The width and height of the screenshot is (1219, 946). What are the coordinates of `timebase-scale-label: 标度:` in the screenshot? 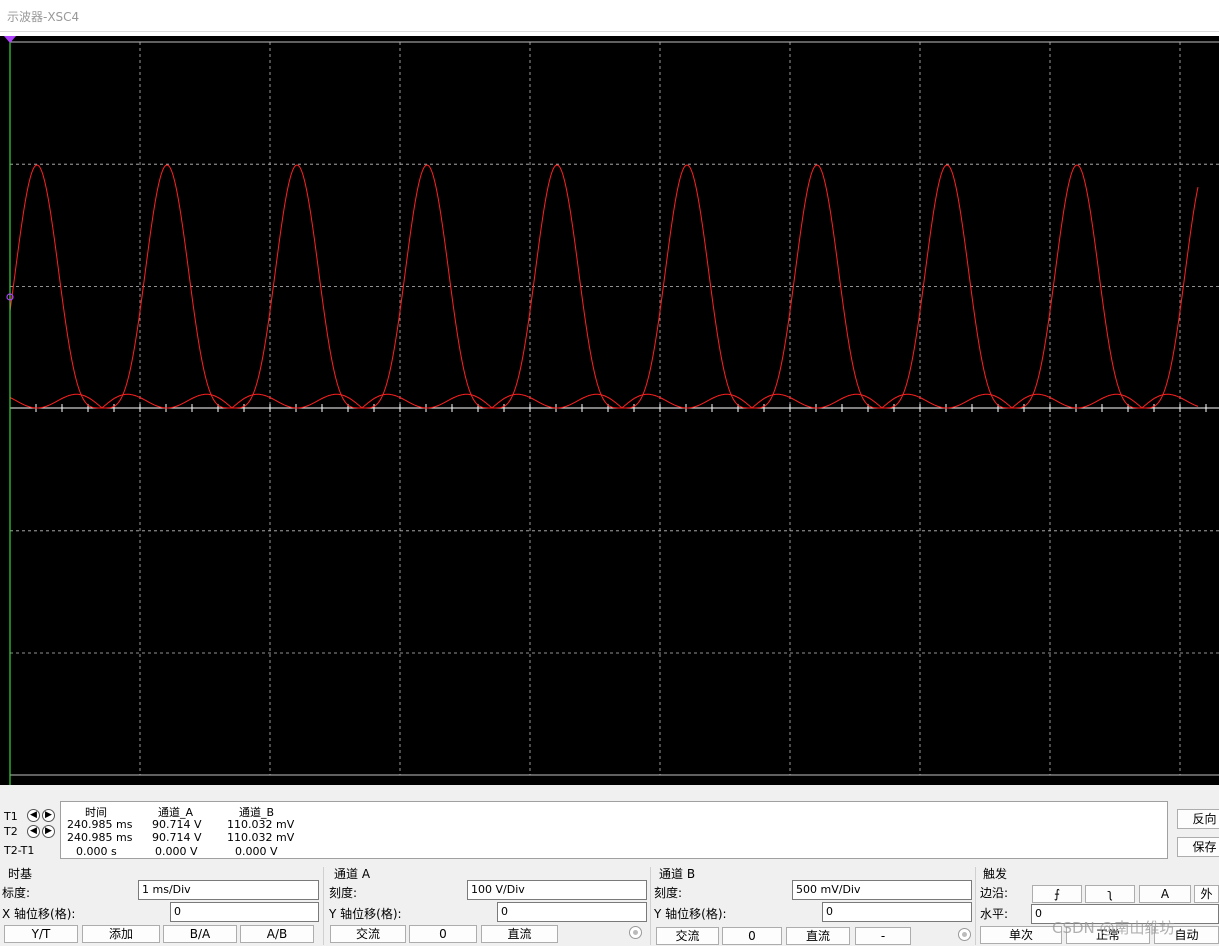 It's located at (16, 893).